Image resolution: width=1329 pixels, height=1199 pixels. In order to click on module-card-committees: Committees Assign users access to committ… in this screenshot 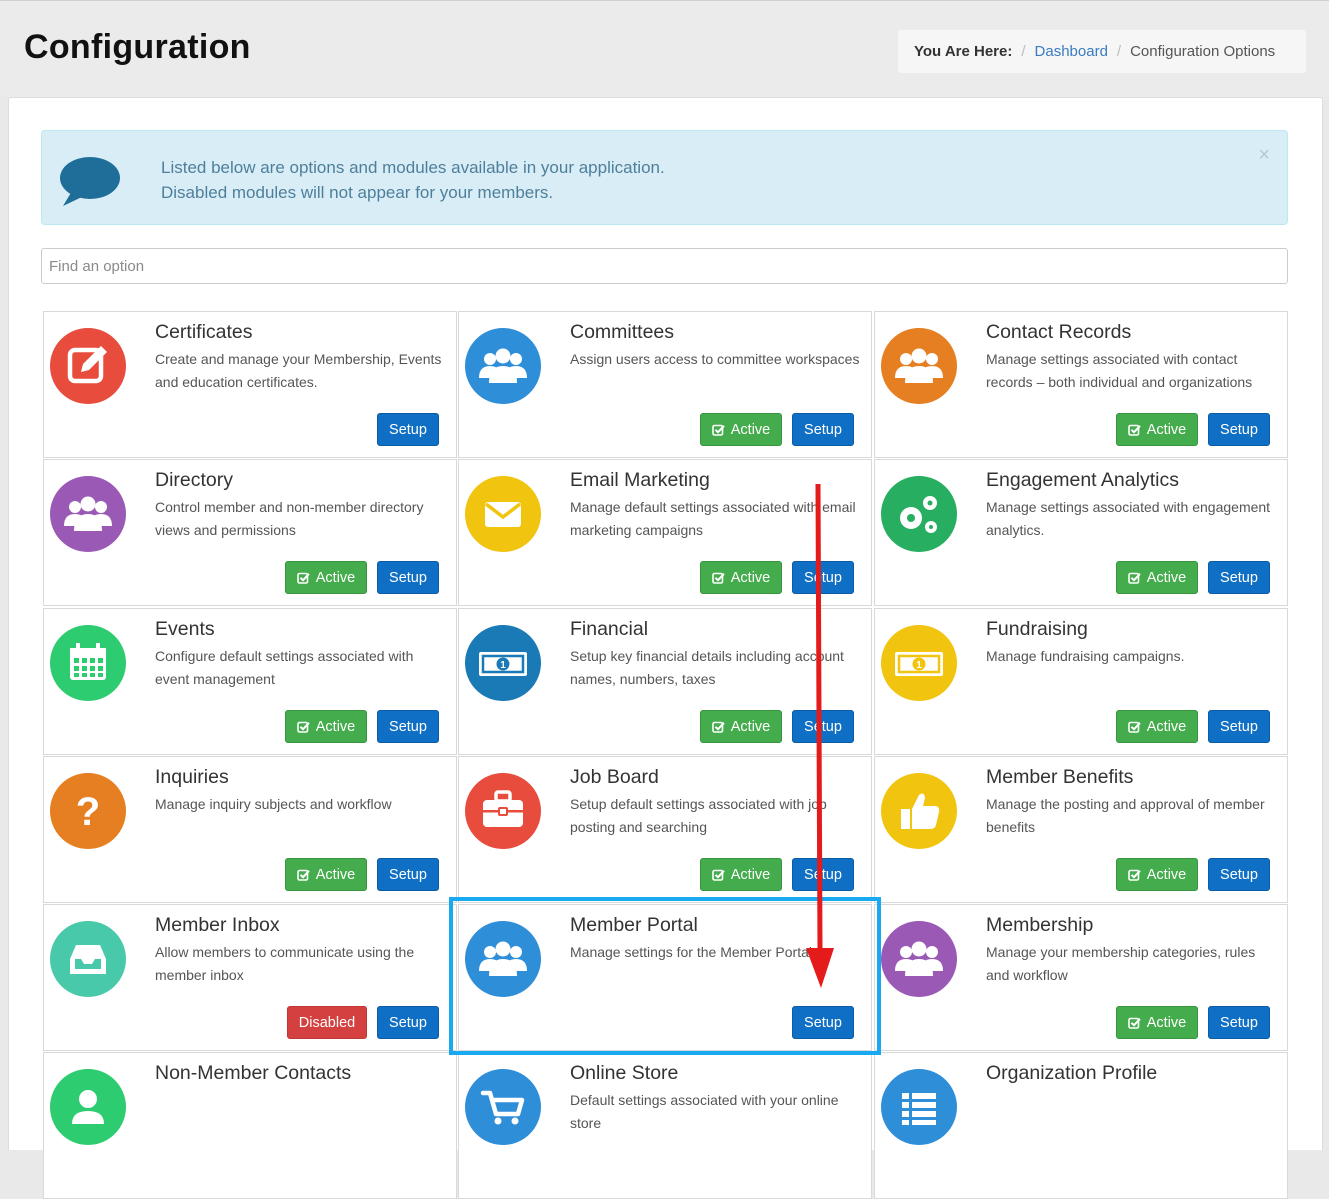, I will do `click(665, 384)`.